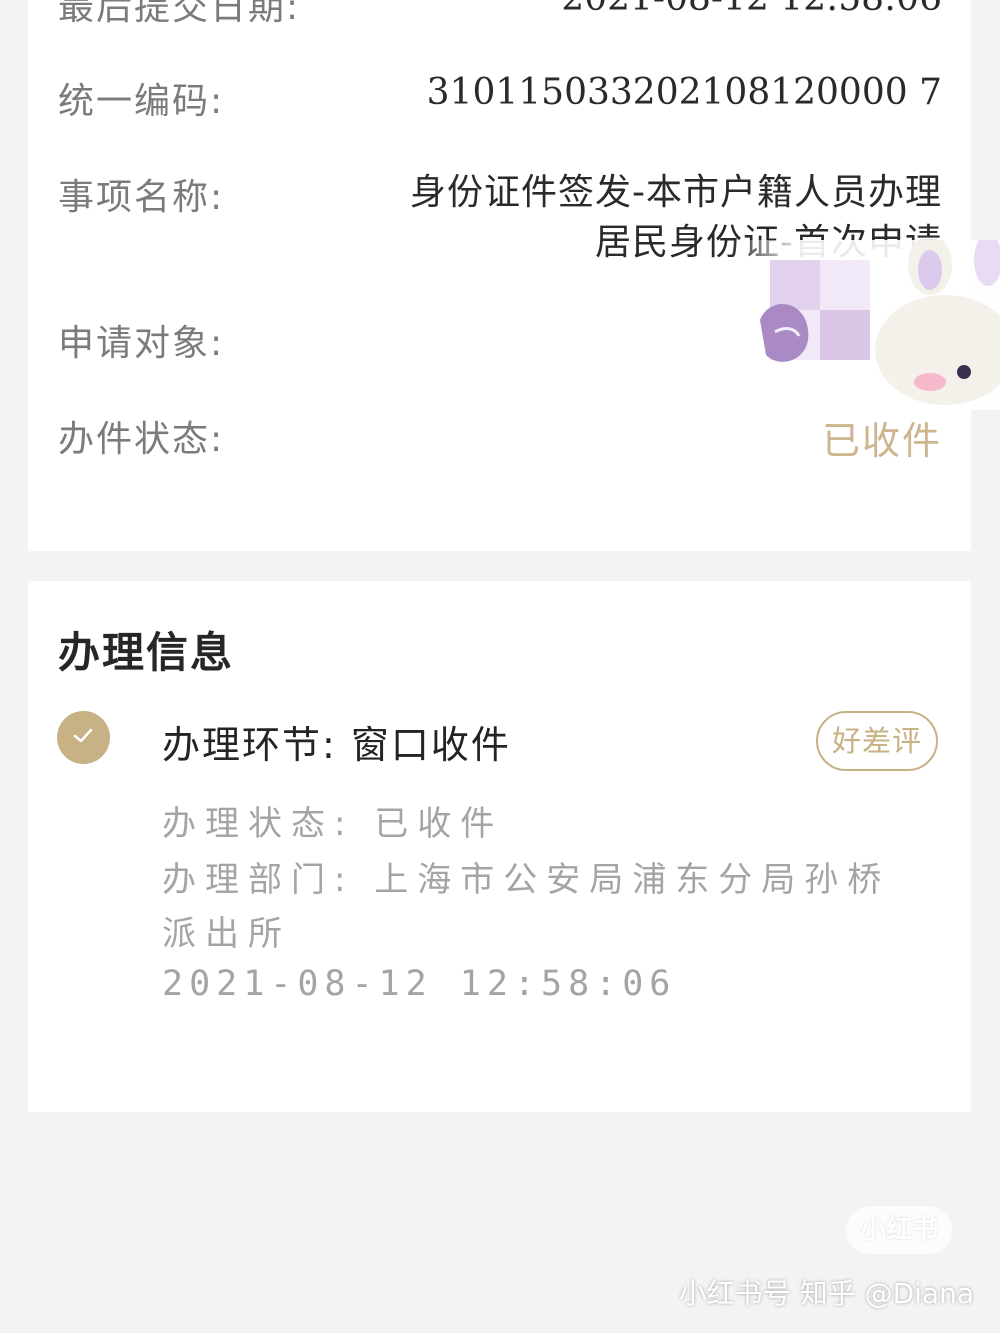 The width and height of the screenshot is (1000, 1333). Describe the element at coordinates (83, 737) in the screenshot. I see `check-icon` at that location.